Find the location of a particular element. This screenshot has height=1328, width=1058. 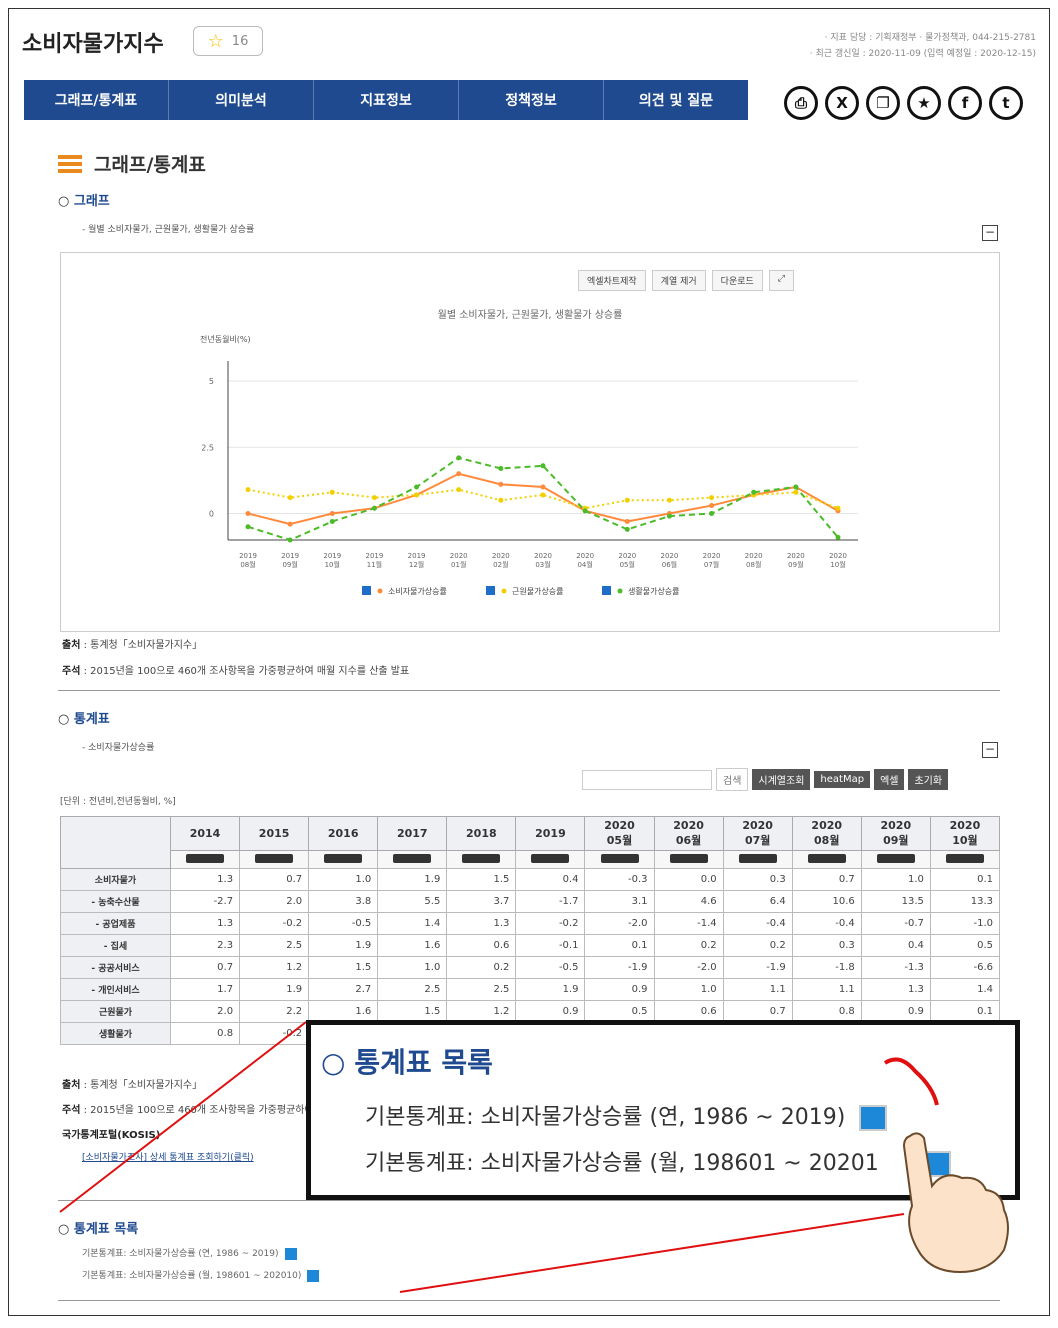

tab-analysis: 의미분석 is located at coordinates (241, 100).